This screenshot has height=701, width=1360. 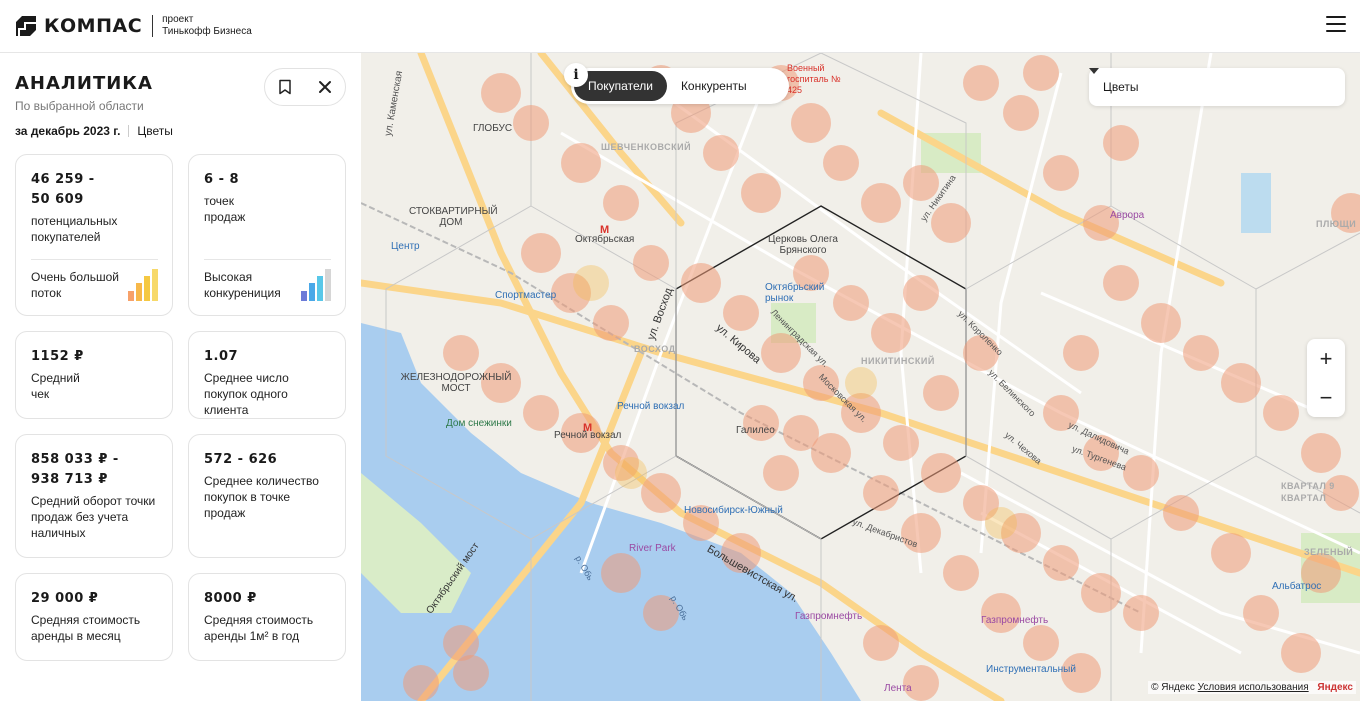 What do you see at coordinates (57, 199) in the screenshot?
I see `card-value-line2: 50 609` at bounding box center [57, 199].